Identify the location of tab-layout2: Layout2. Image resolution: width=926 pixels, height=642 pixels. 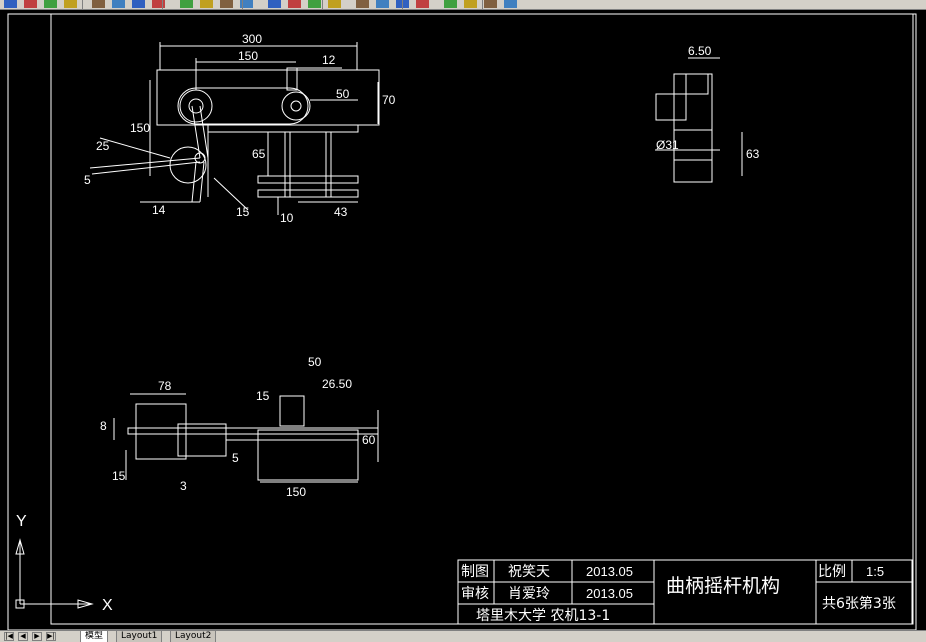
(193, 636).